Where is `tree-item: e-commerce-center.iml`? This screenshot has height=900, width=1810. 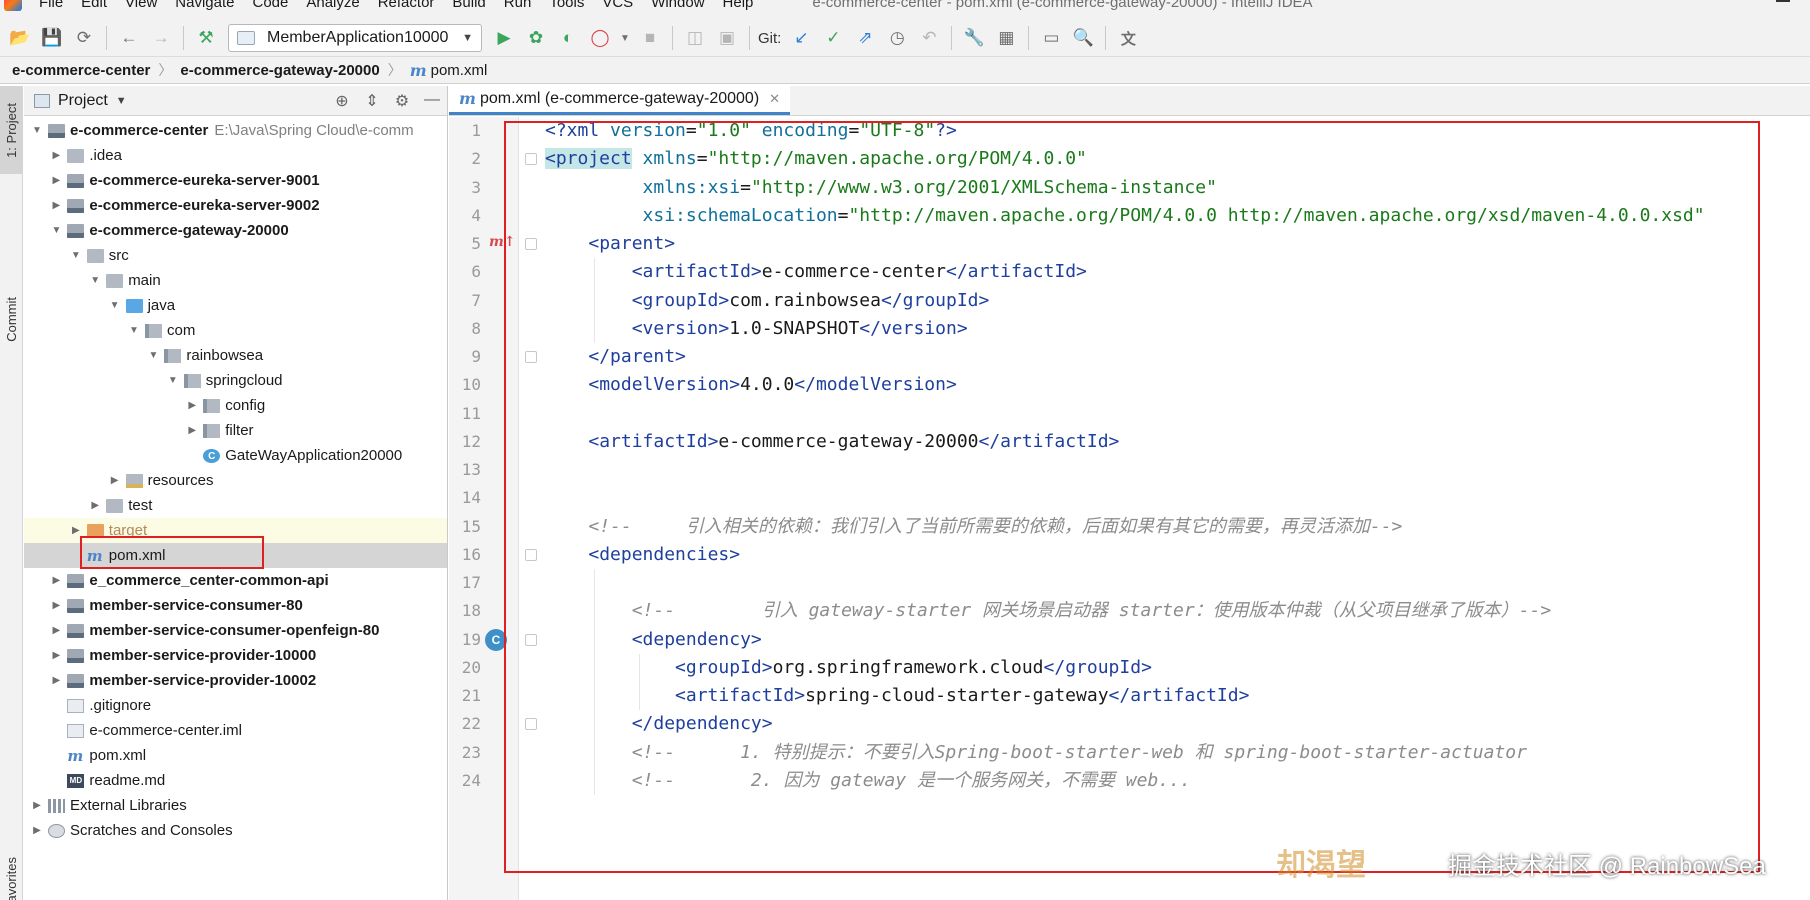 tree-item: e-commerce-center.iml is located at coordinates (235, 730).